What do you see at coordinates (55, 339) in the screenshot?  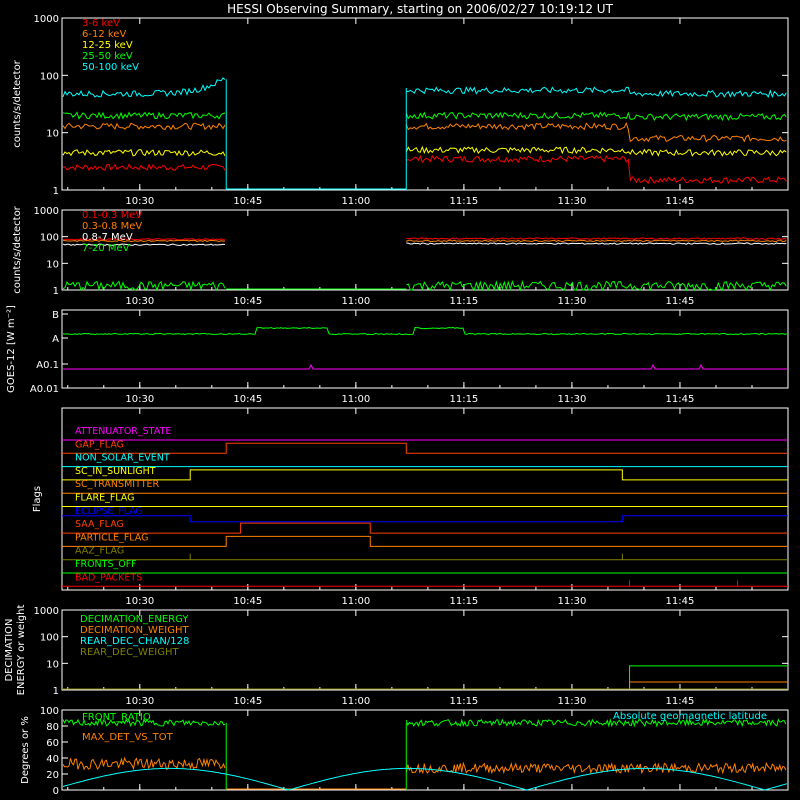 I see `y-tick-label: A` at bounding box center [55, 339].